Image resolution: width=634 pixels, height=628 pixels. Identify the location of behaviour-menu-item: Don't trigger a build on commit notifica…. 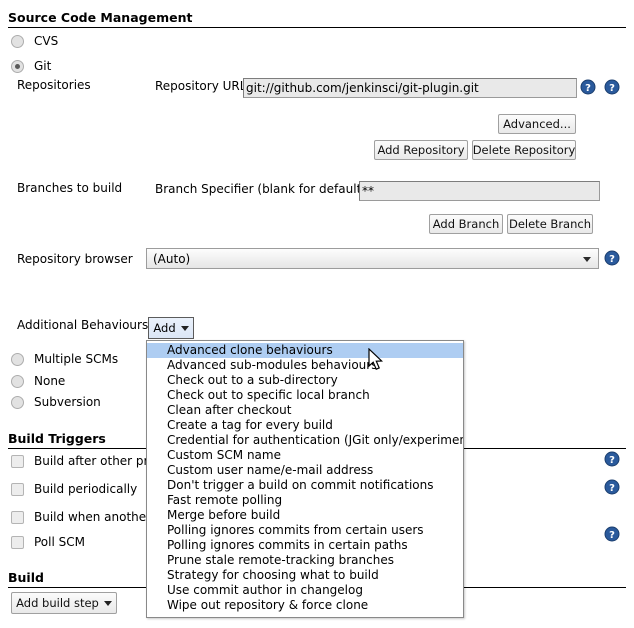
(305, 485).